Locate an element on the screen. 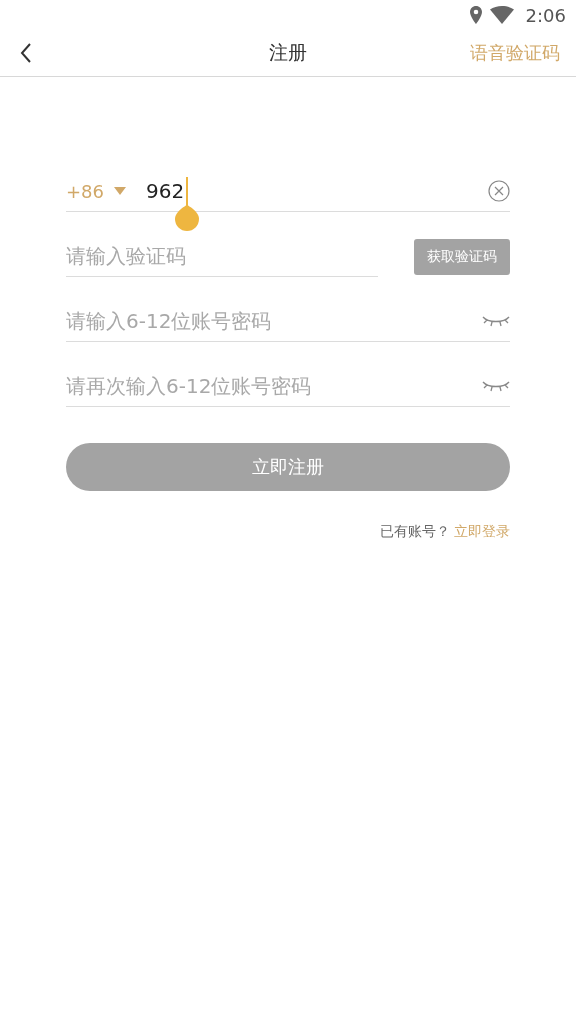  code-field: 请输入验证码 is located at coordinates (222, 256).